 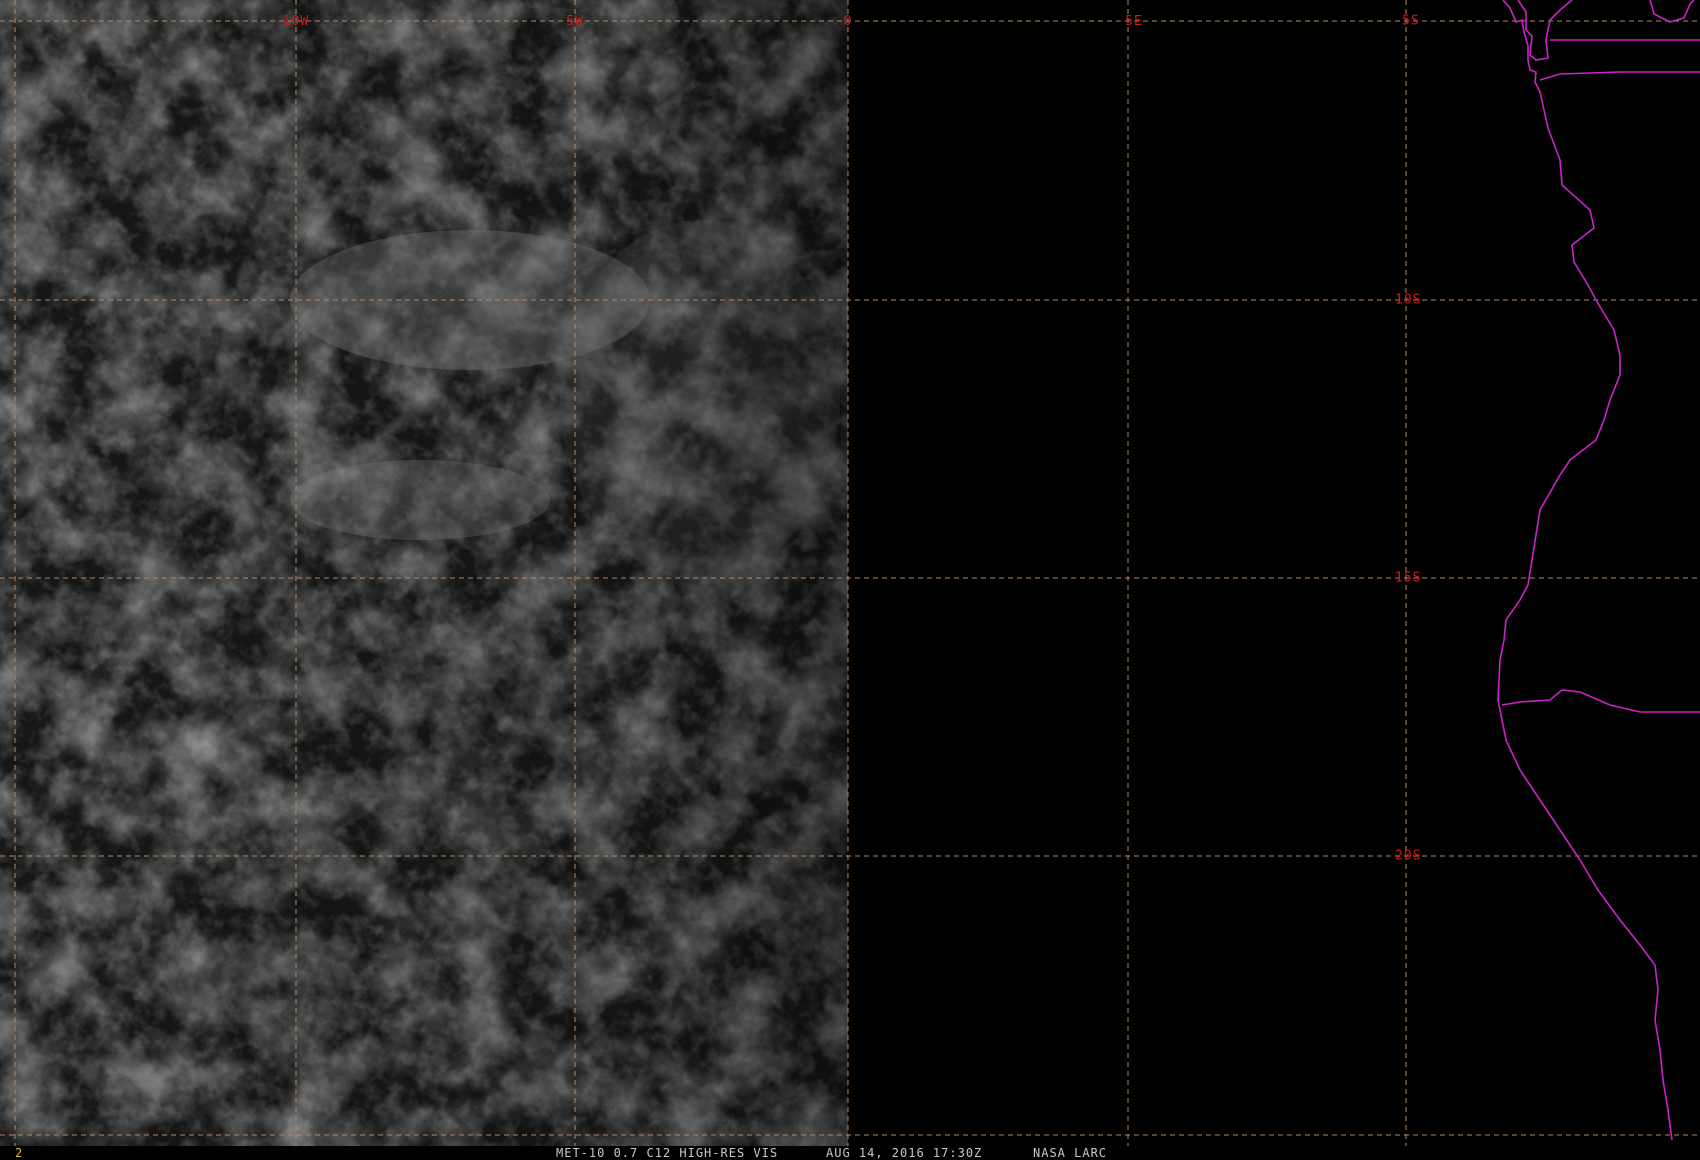 What do you see at coordinates (1411, 21) in the screenshot?
I see `lat-label-5s: 5S` at bounding box center [1411, 21].